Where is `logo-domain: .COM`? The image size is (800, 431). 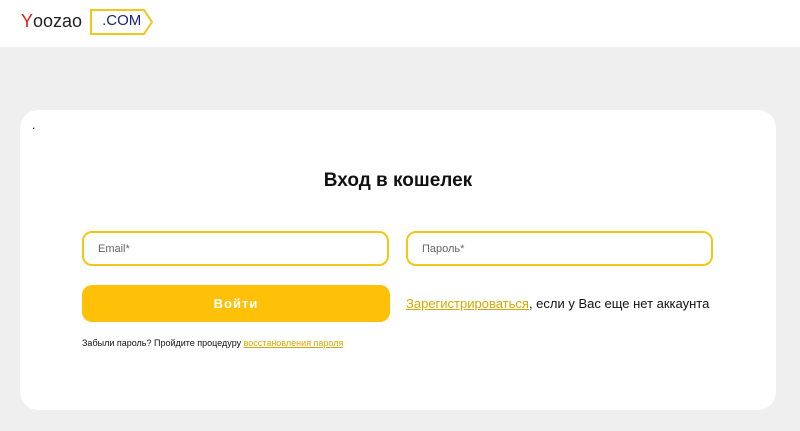 logo-domain: .COM is located at coordinates (122, 20).